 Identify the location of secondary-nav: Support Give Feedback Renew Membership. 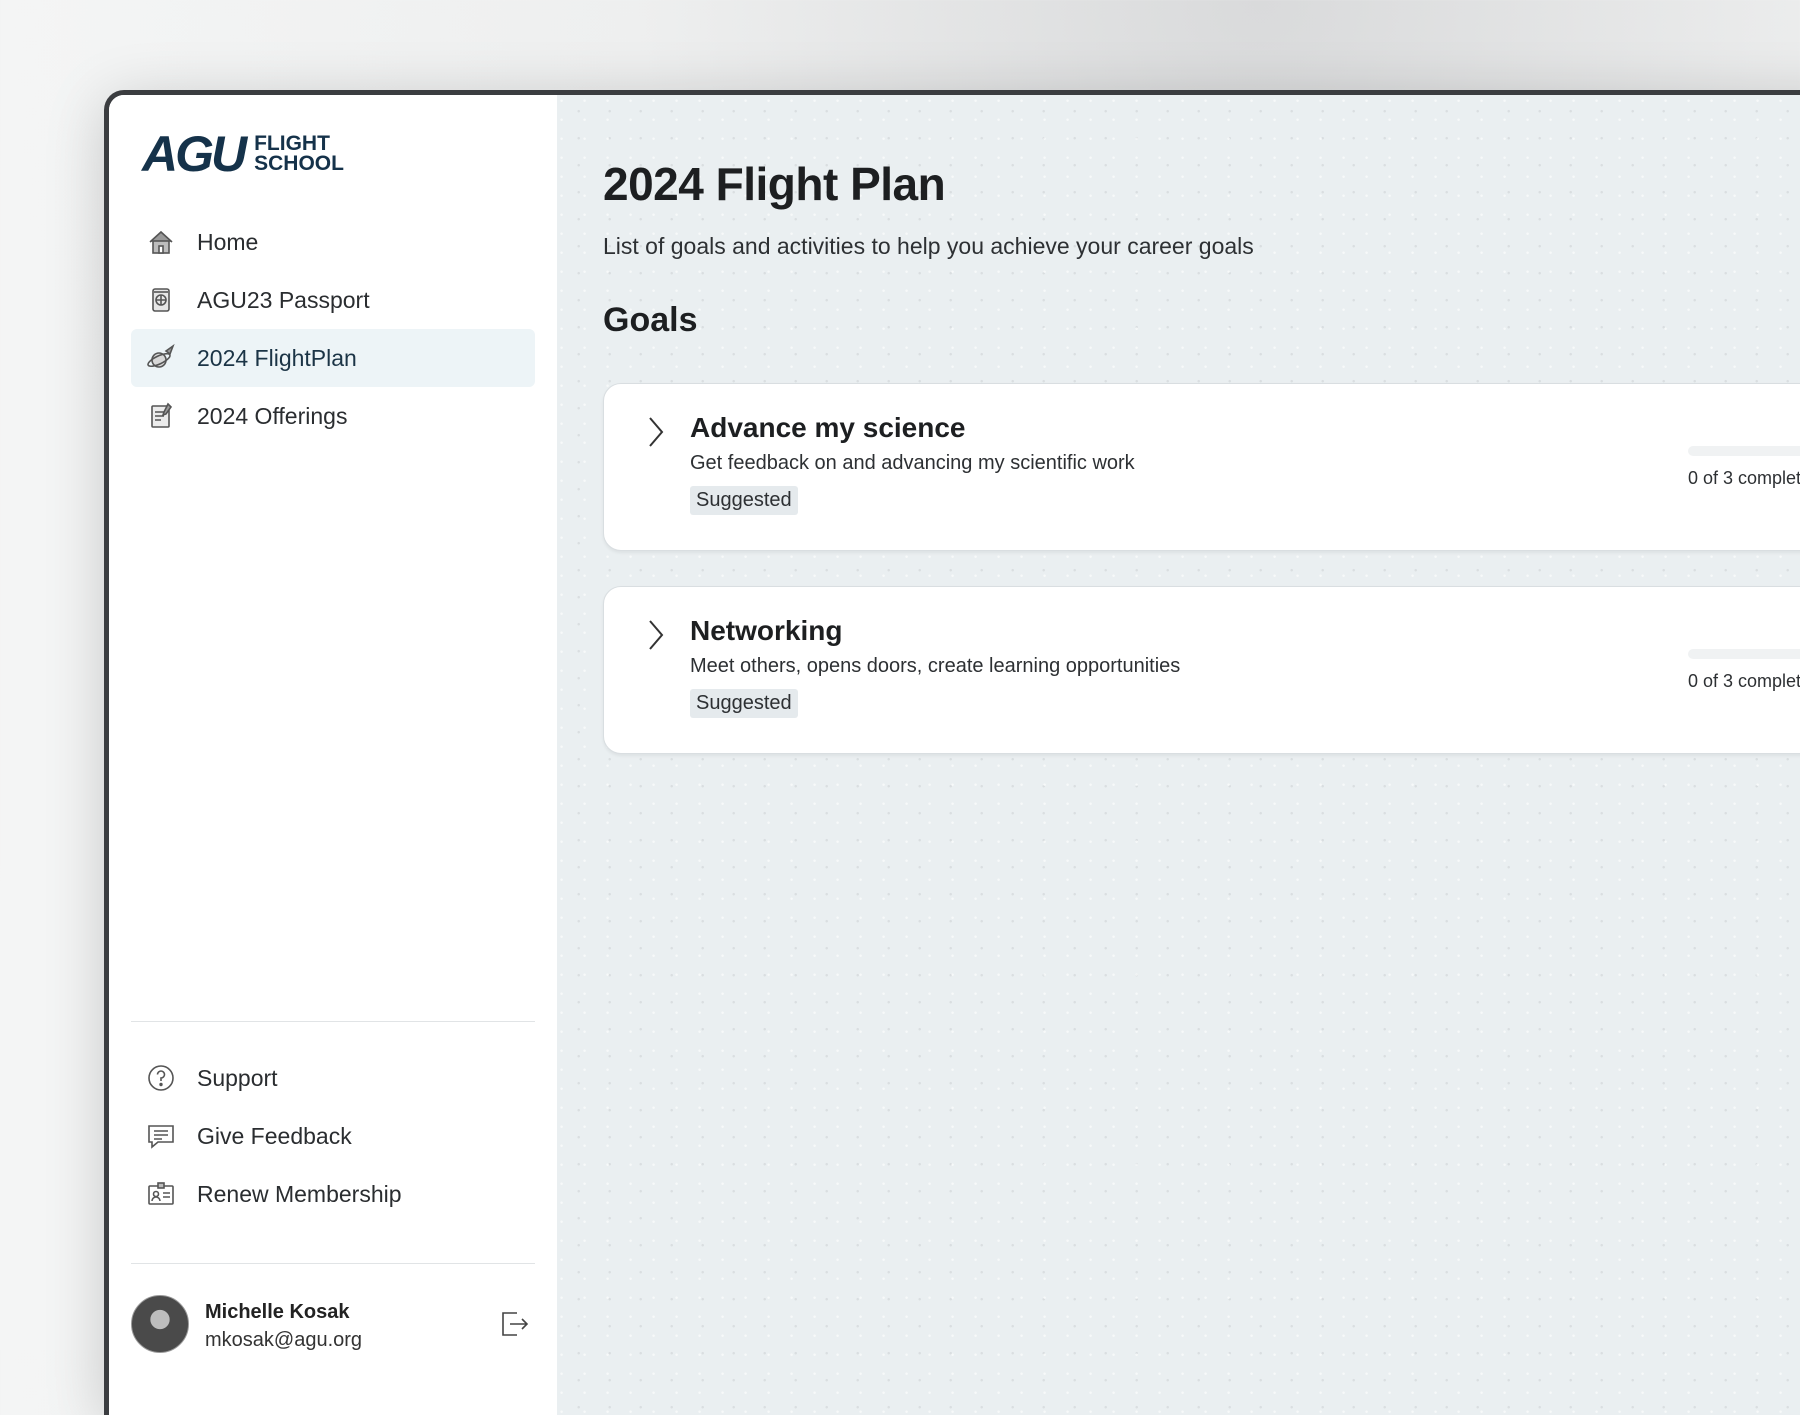
(333, 1136).